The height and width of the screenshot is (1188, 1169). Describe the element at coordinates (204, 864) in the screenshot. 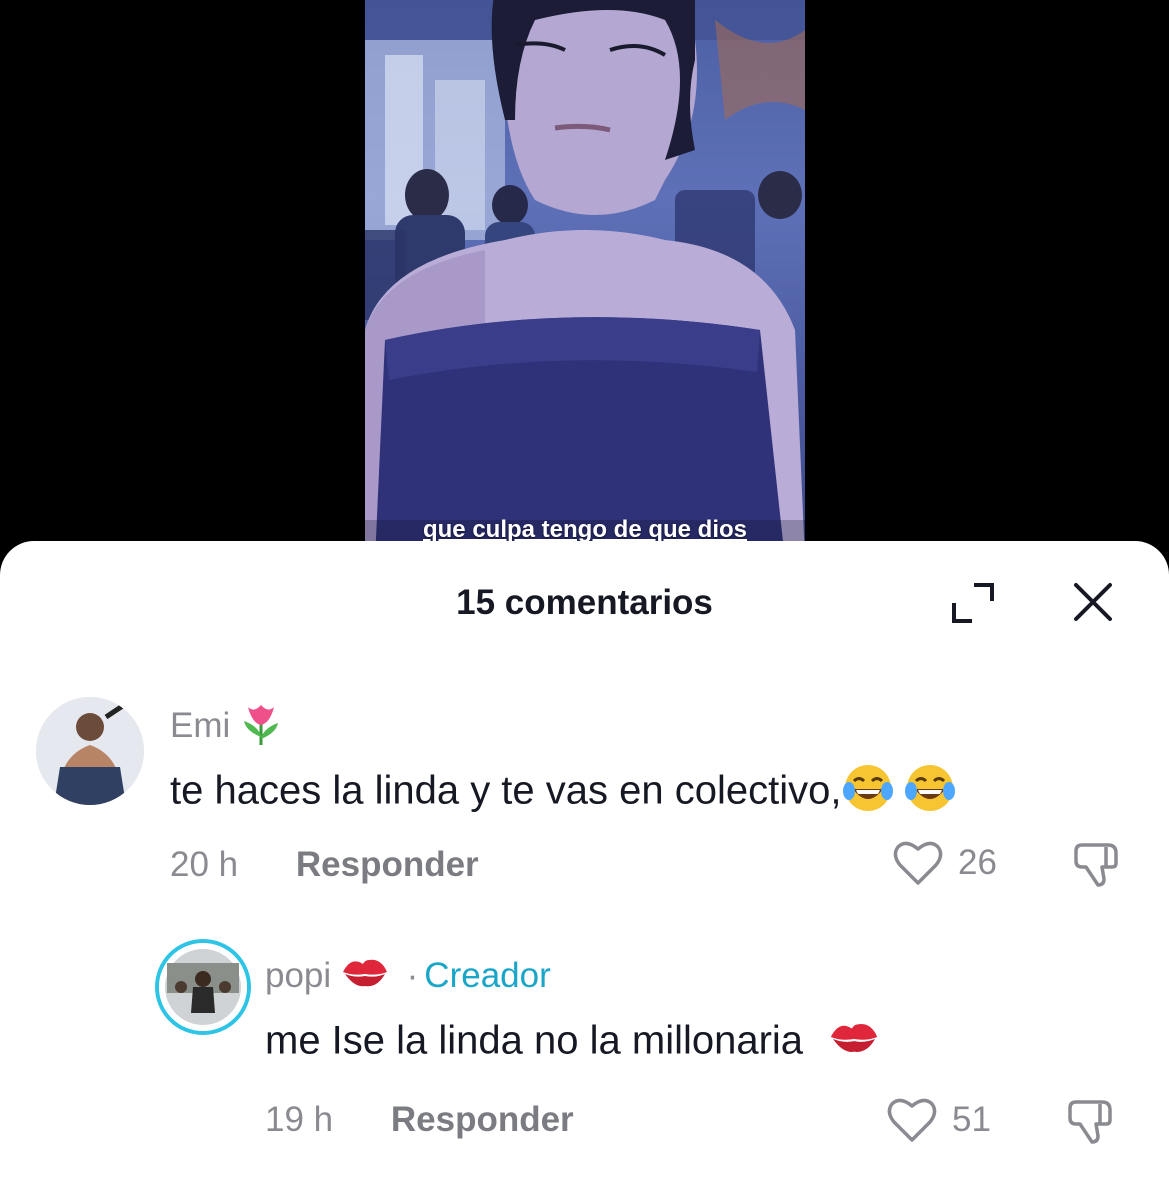

I see `comment-time: 20 h` at that location.